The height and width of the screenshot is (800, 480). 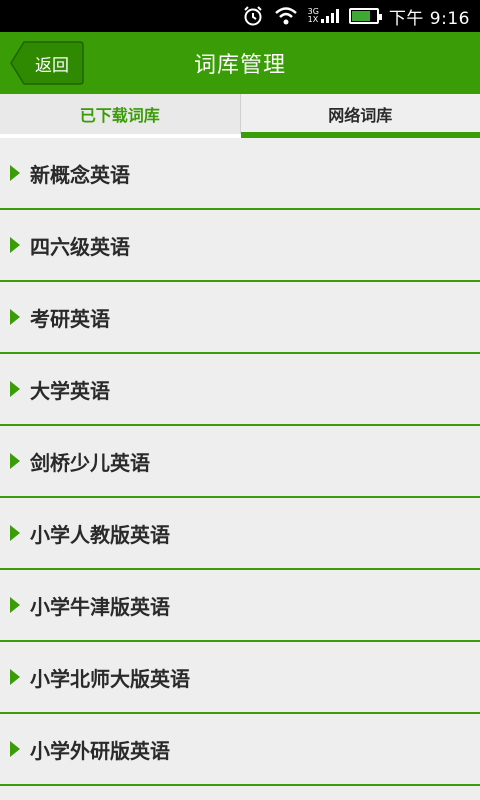 What do you see at coordinates (240, 174) in the screenshot?
I see `list-item: 新概念英语` at bounding box center [240, 174].